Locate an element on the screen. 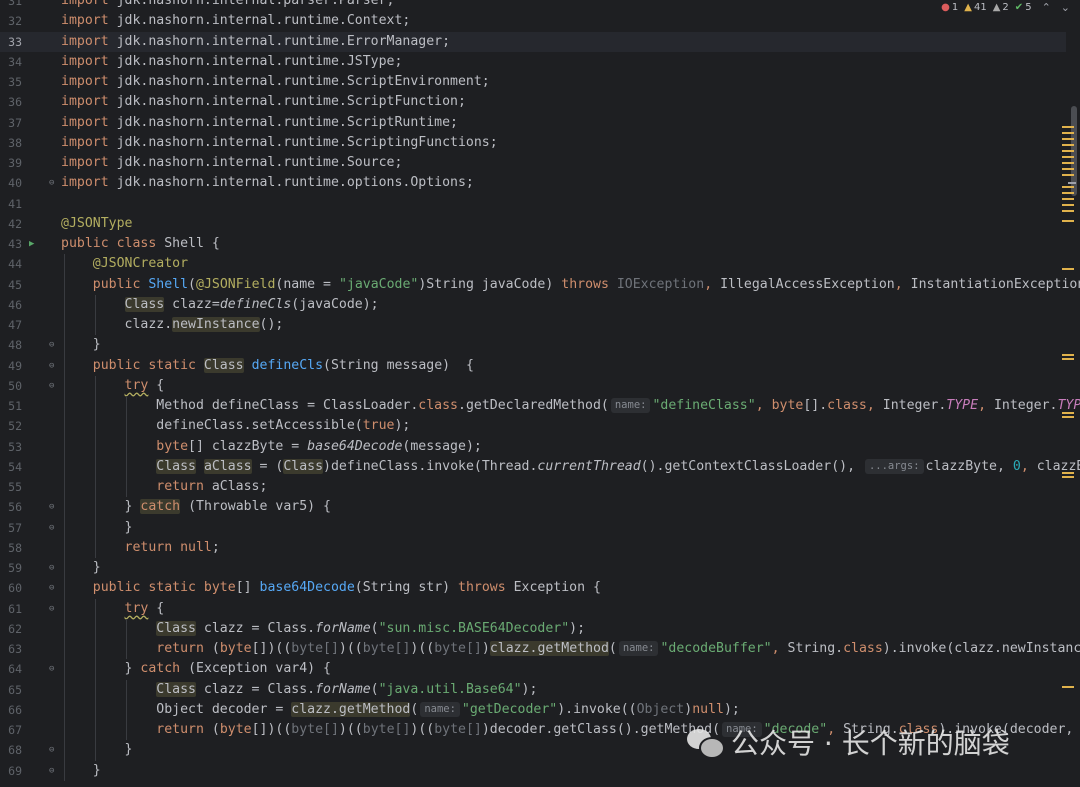 This screenshot has height=787, width=1080. line-number: 45 is located at coordinates (11, 285).